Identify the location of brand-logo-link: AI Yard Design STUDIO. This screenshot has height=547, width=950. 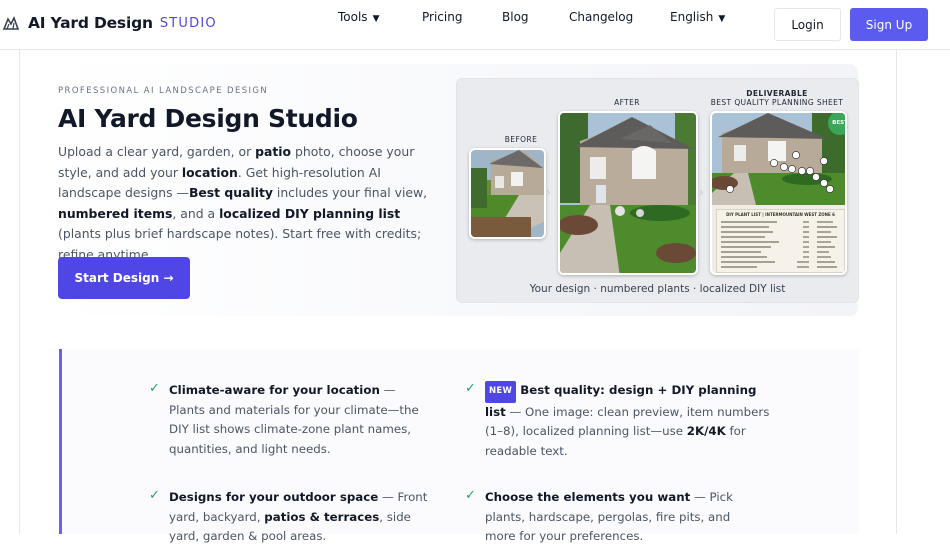
(109, 23).